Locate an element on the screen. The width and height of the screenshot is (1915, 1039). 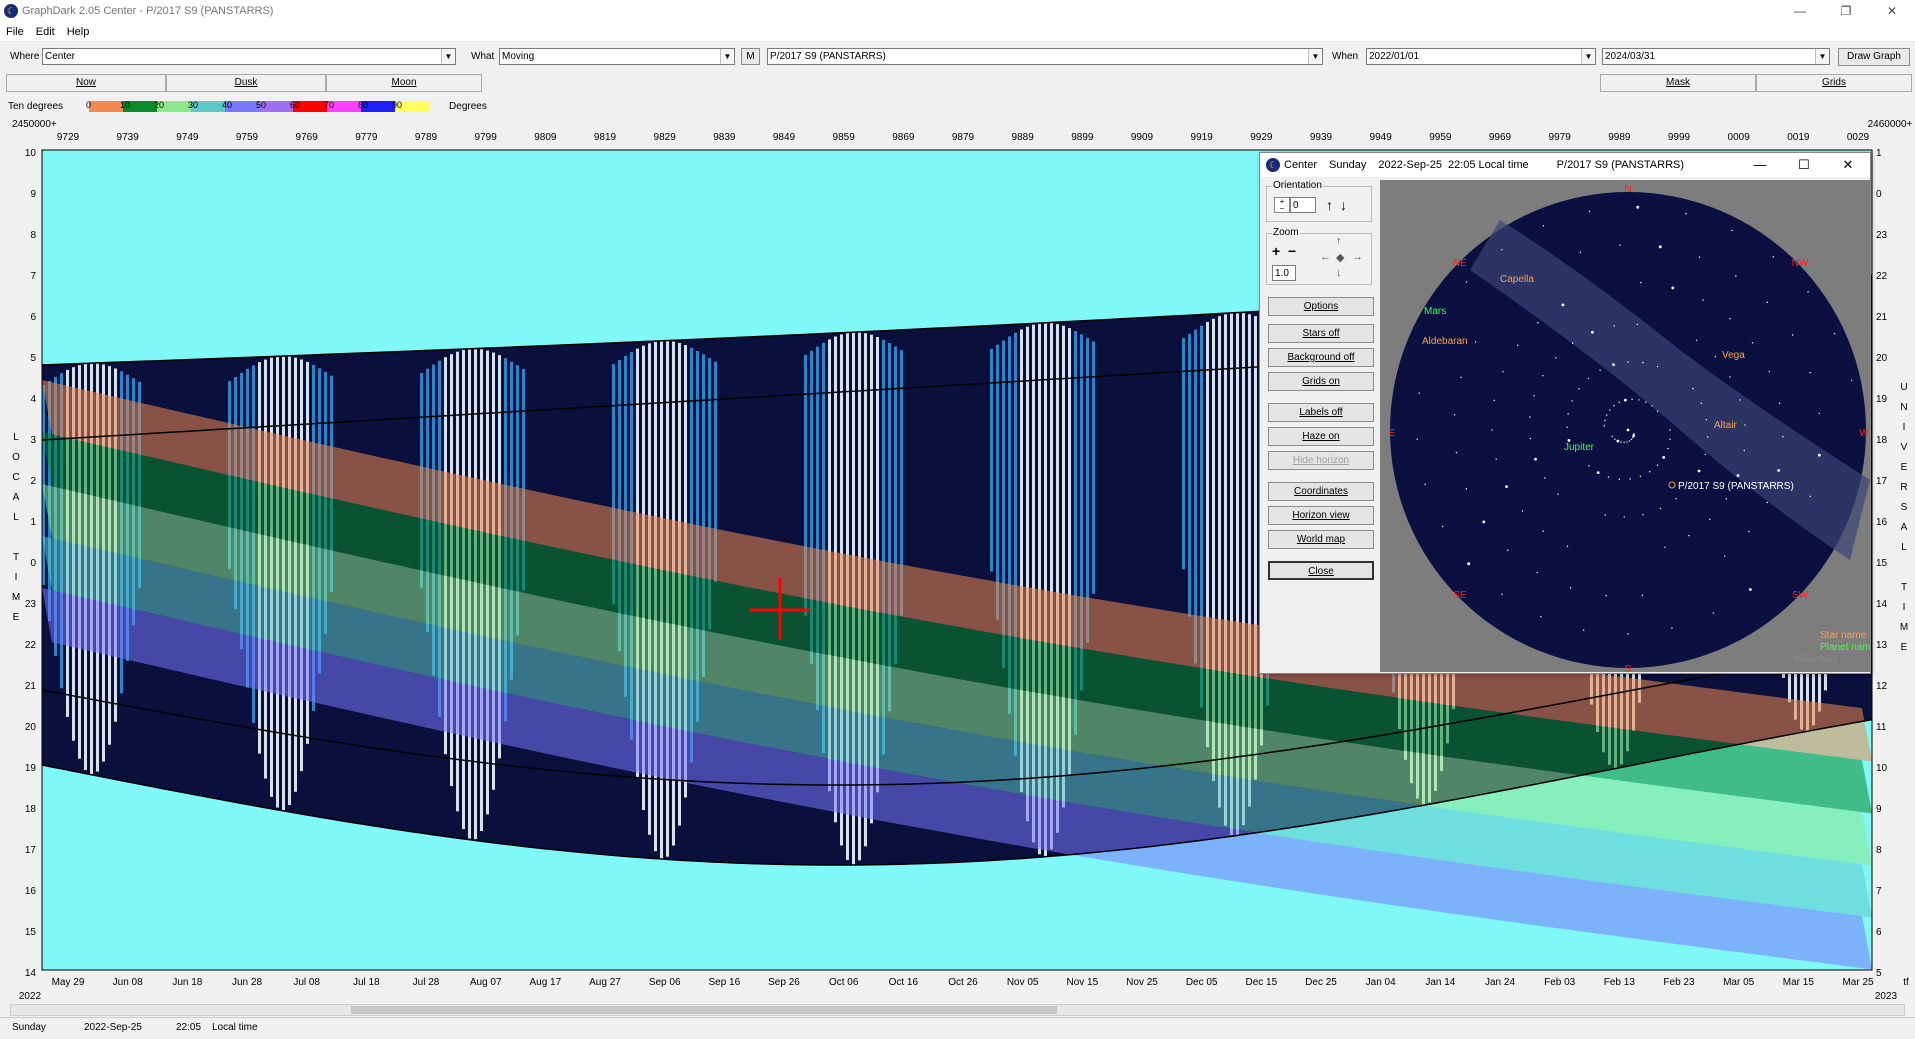
zoom-input: 1.0 is located at coordinates (1284, 273).